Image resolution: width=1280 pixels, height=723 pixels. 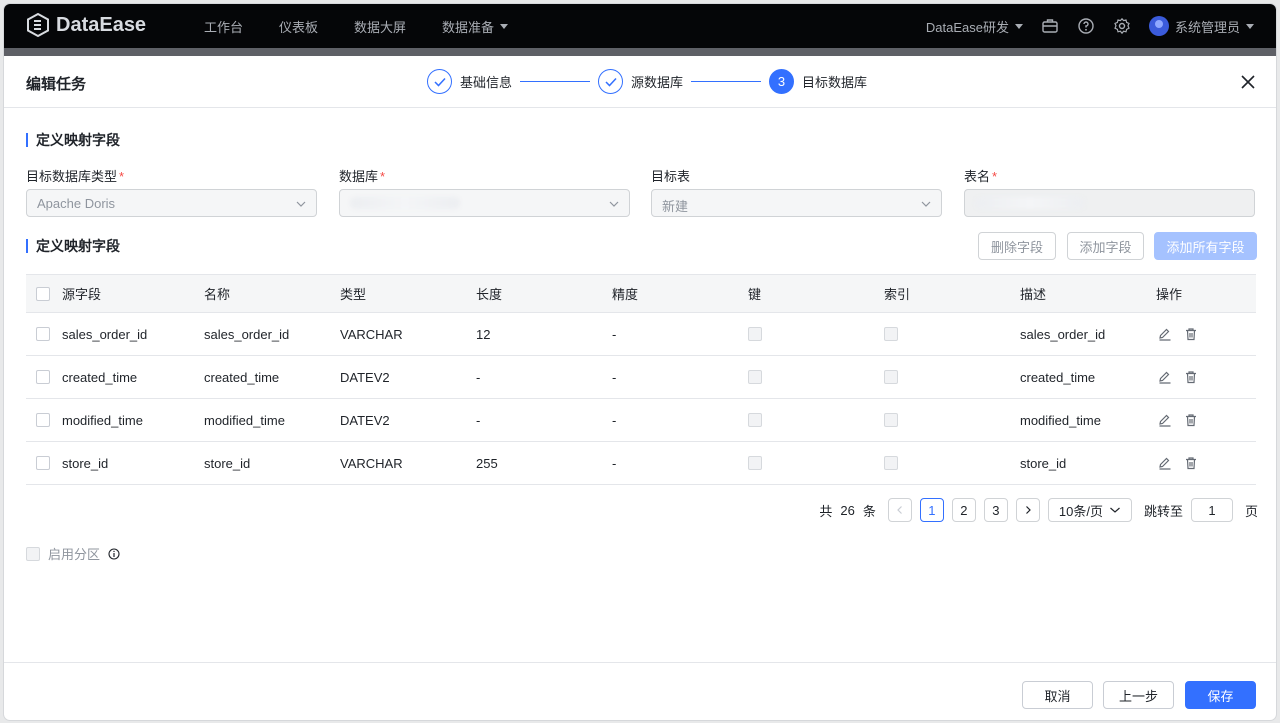 What do you see at coordinates (1017, 246) in the screenshot?
I see `delete-field-button: 删除字段` at bounding box center [1017, 246].